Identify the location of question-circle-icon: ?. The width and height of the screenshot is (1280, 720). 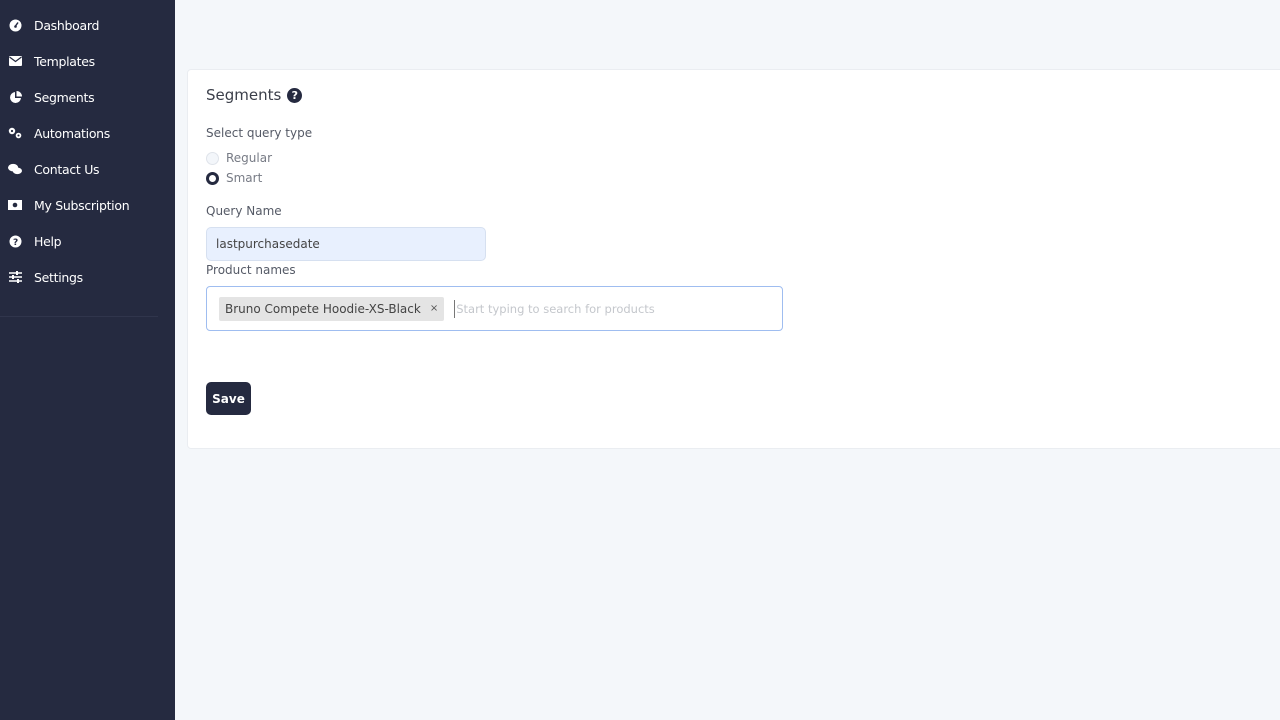
(15, 241).